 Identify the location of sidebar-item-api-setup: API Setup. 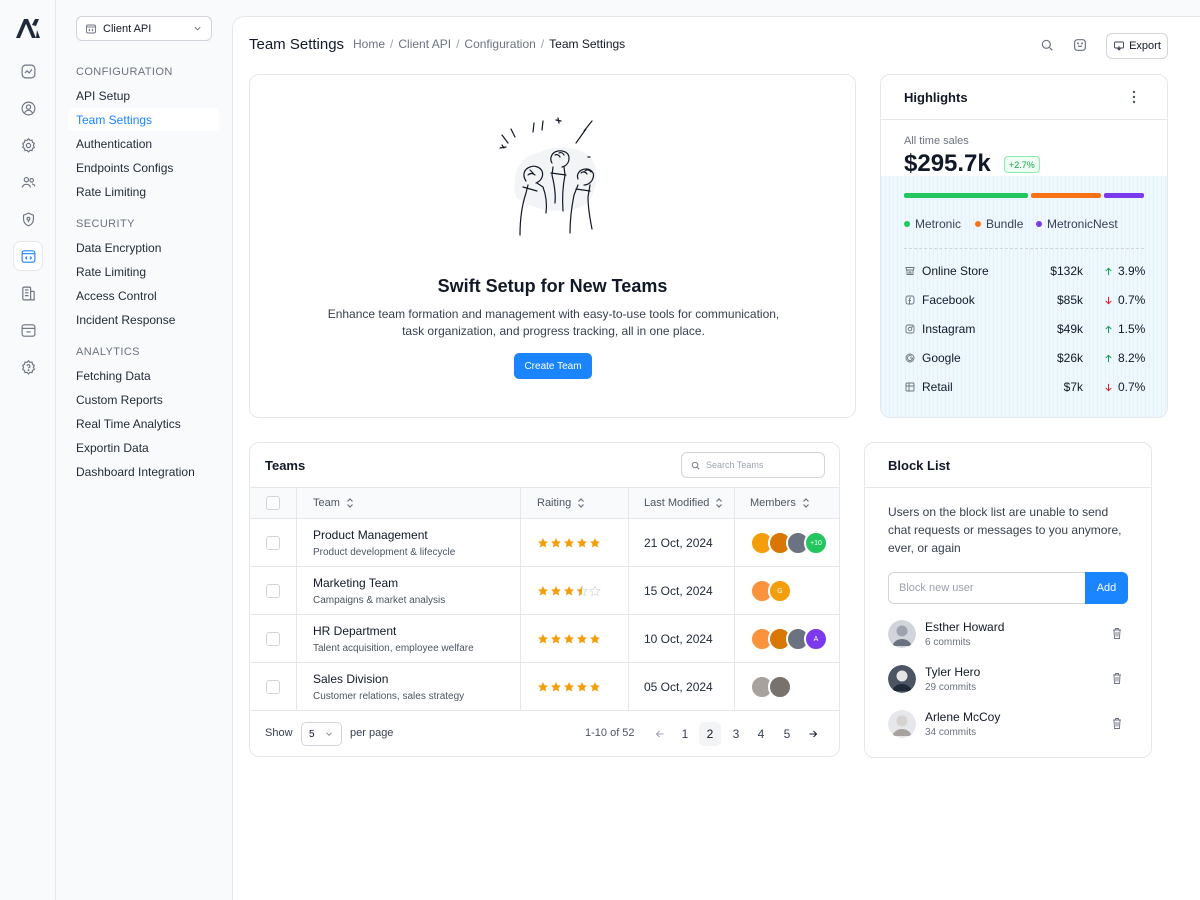
(143, 95).